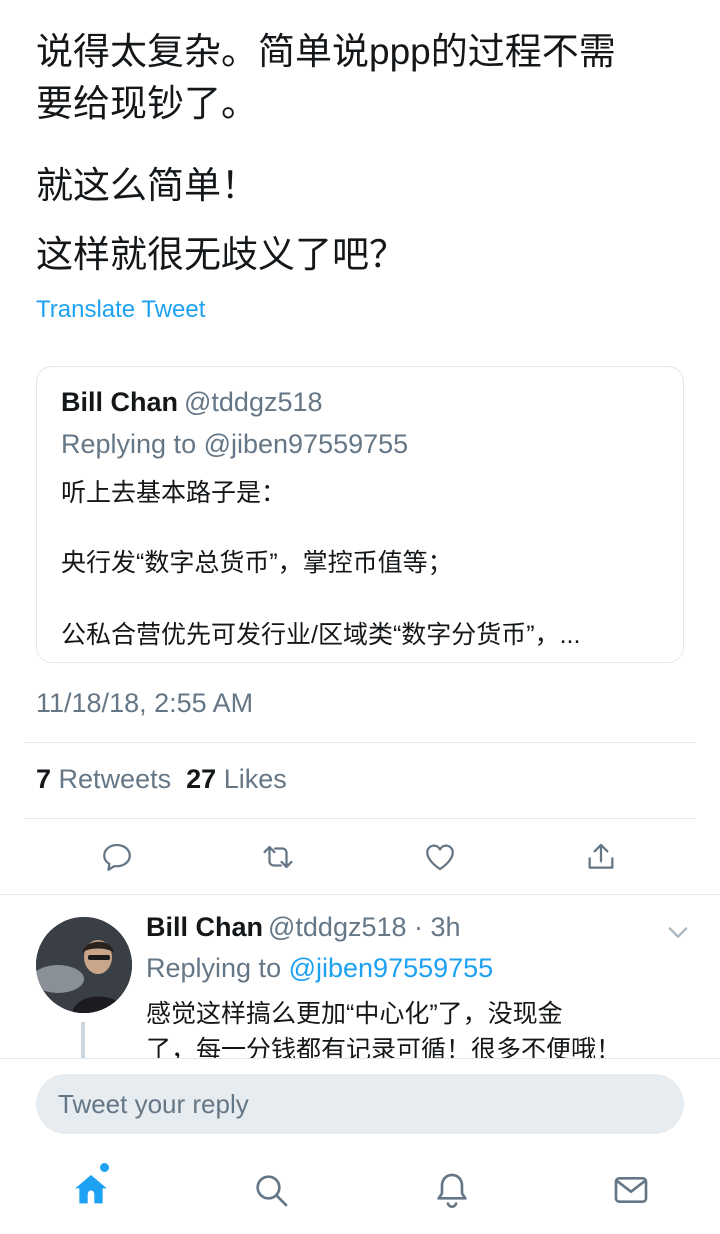  I want to click on nav-messages, so click(631, 1190).